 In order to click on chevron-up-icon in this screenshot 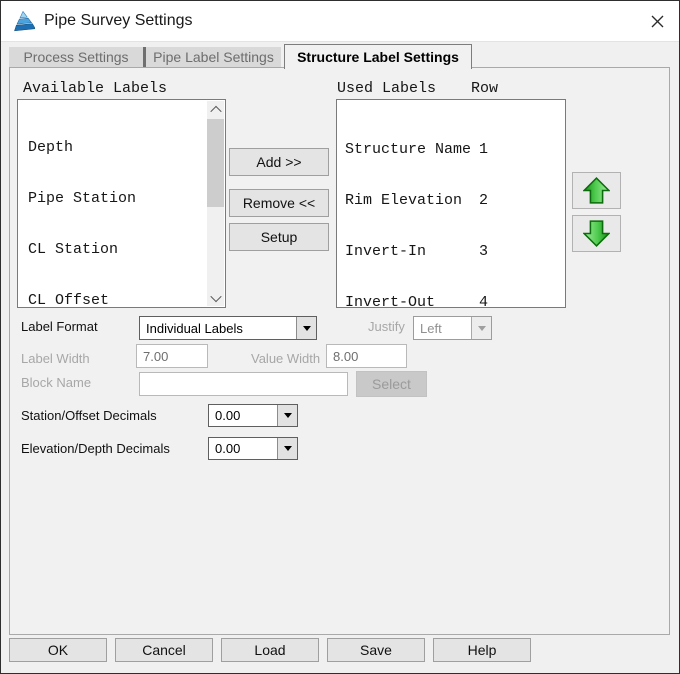, I will do `click(215, 111)`.